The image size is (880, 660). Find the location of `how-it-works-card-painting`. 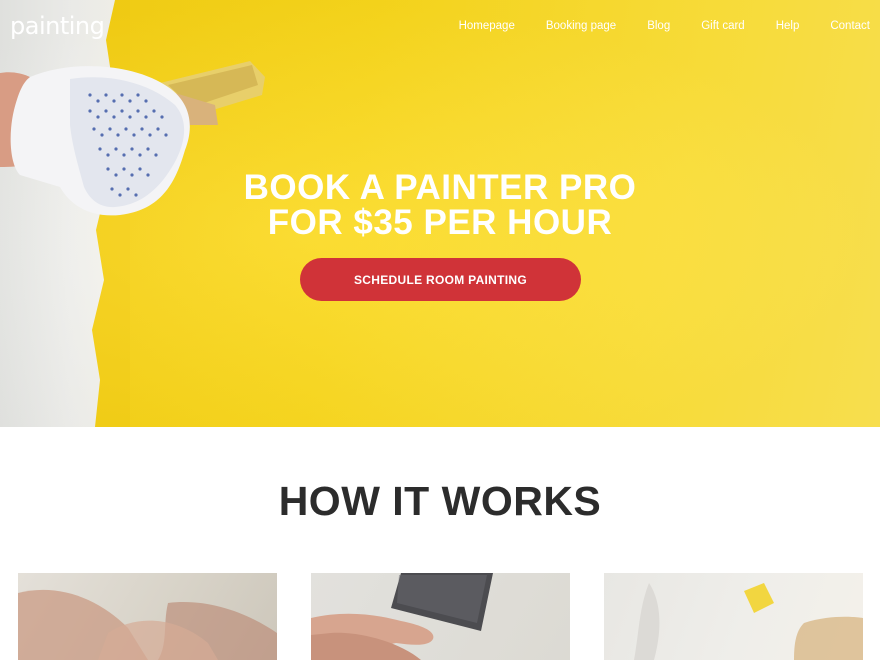

how-it-works-card-painting is located at coordinates (733, 616).